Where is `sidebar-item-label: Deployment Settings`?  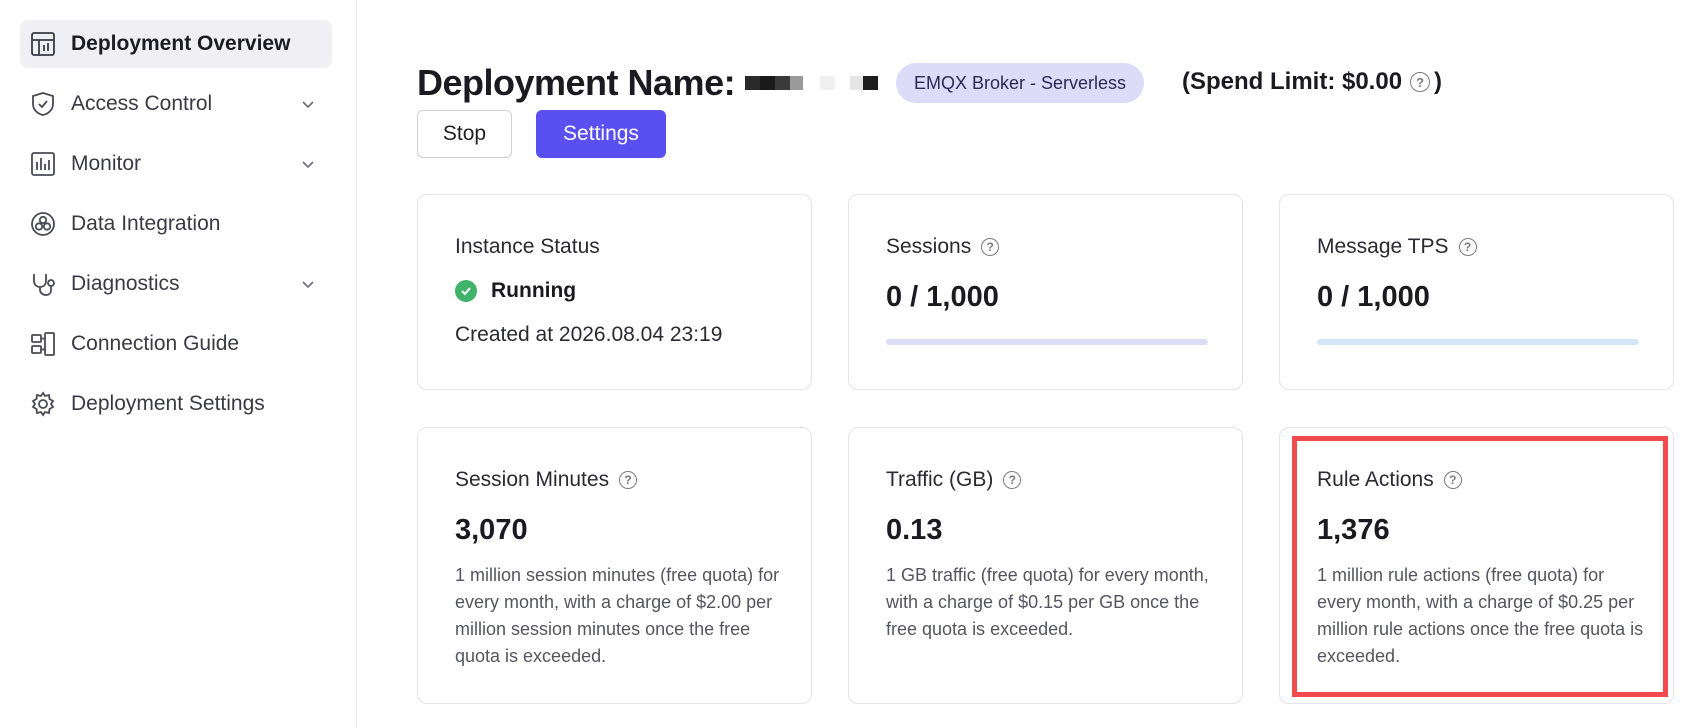
sidebar-item-label: Deployment Settings is located at coordinates (168, 403).